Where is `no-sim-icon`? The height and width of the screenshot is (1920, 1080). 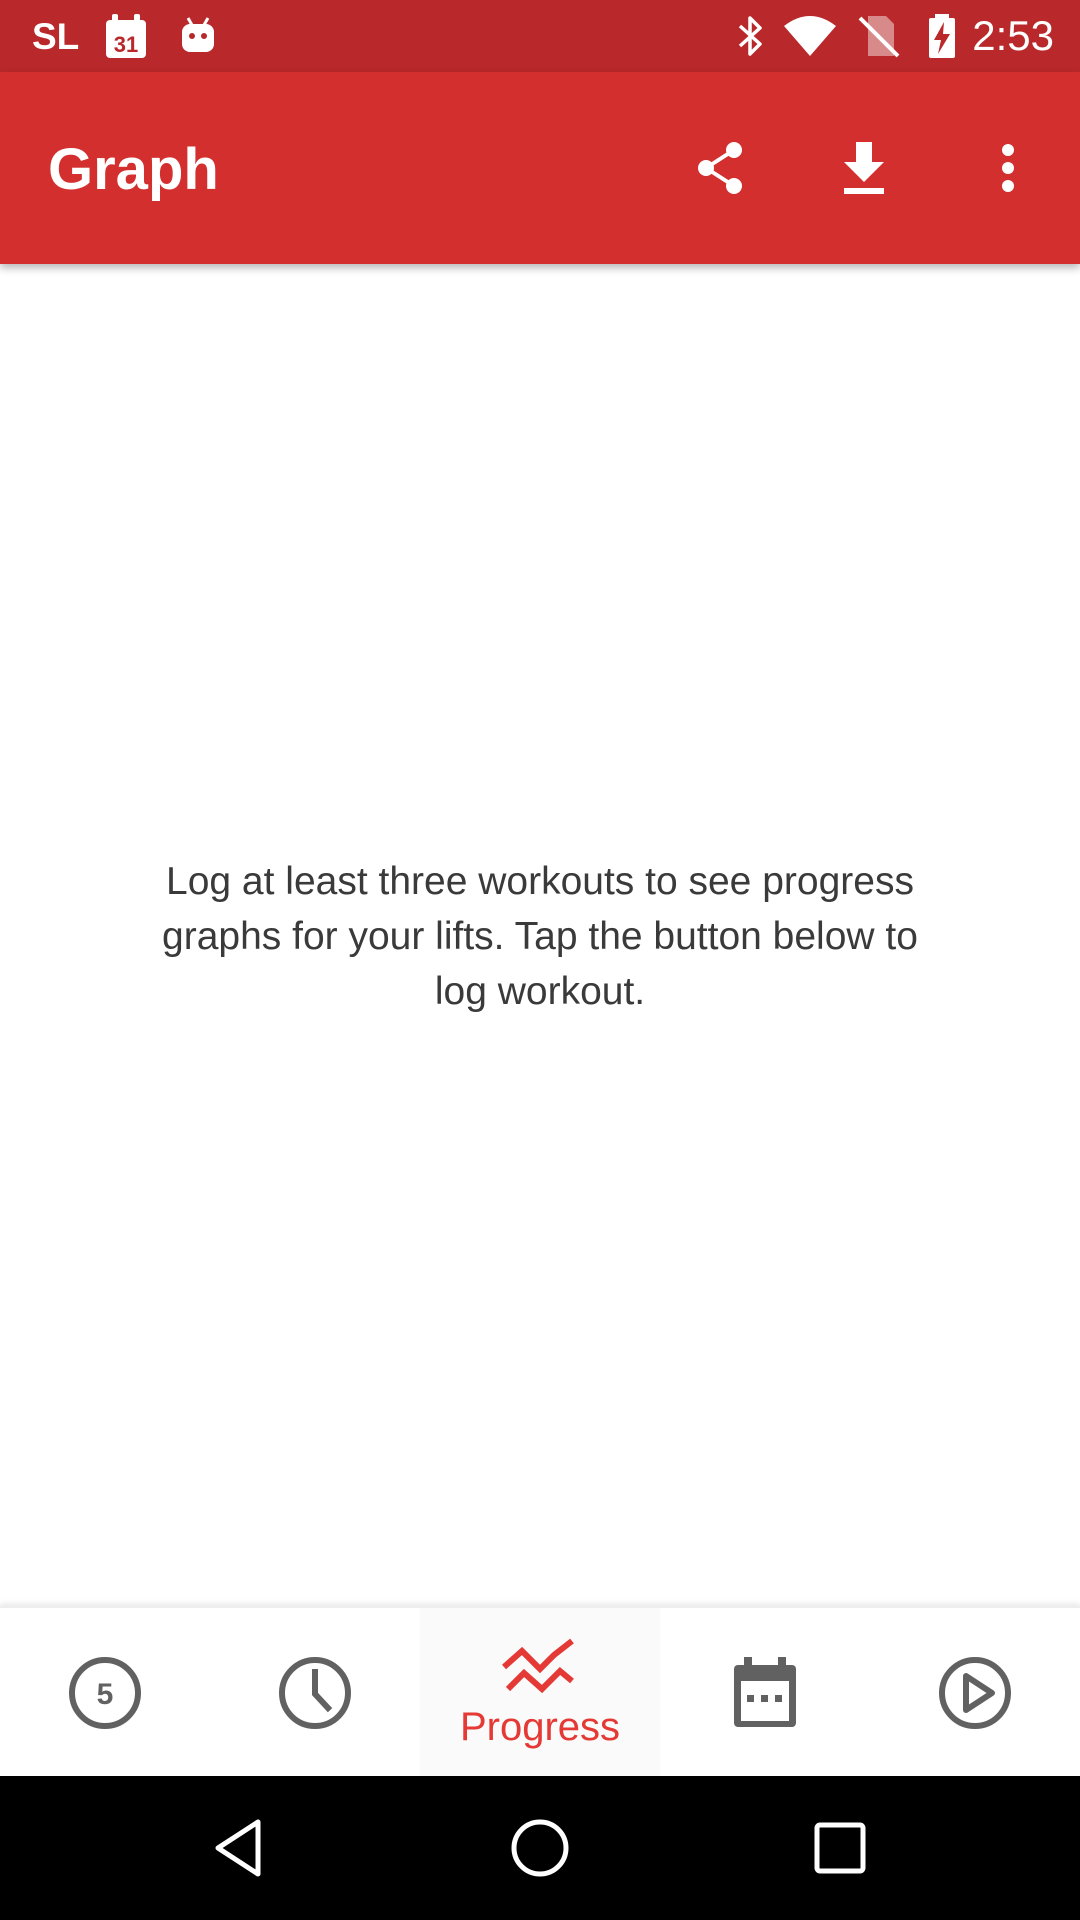
no-sim-icon is located at coordinates (878, 36).